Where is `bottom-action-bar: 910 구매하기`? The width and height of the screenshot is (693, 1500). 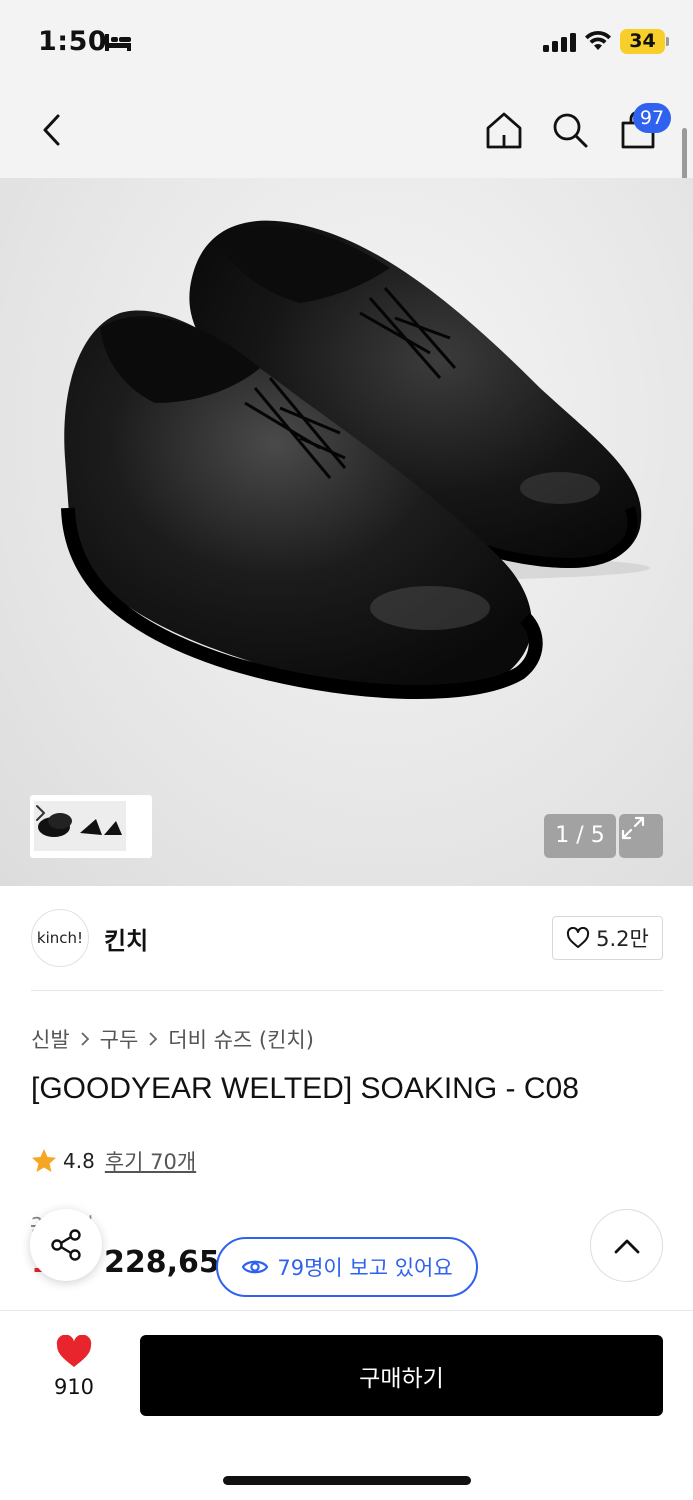 bottom-action-bar: 910 구매하기 is located at coordinates (346, 1405).